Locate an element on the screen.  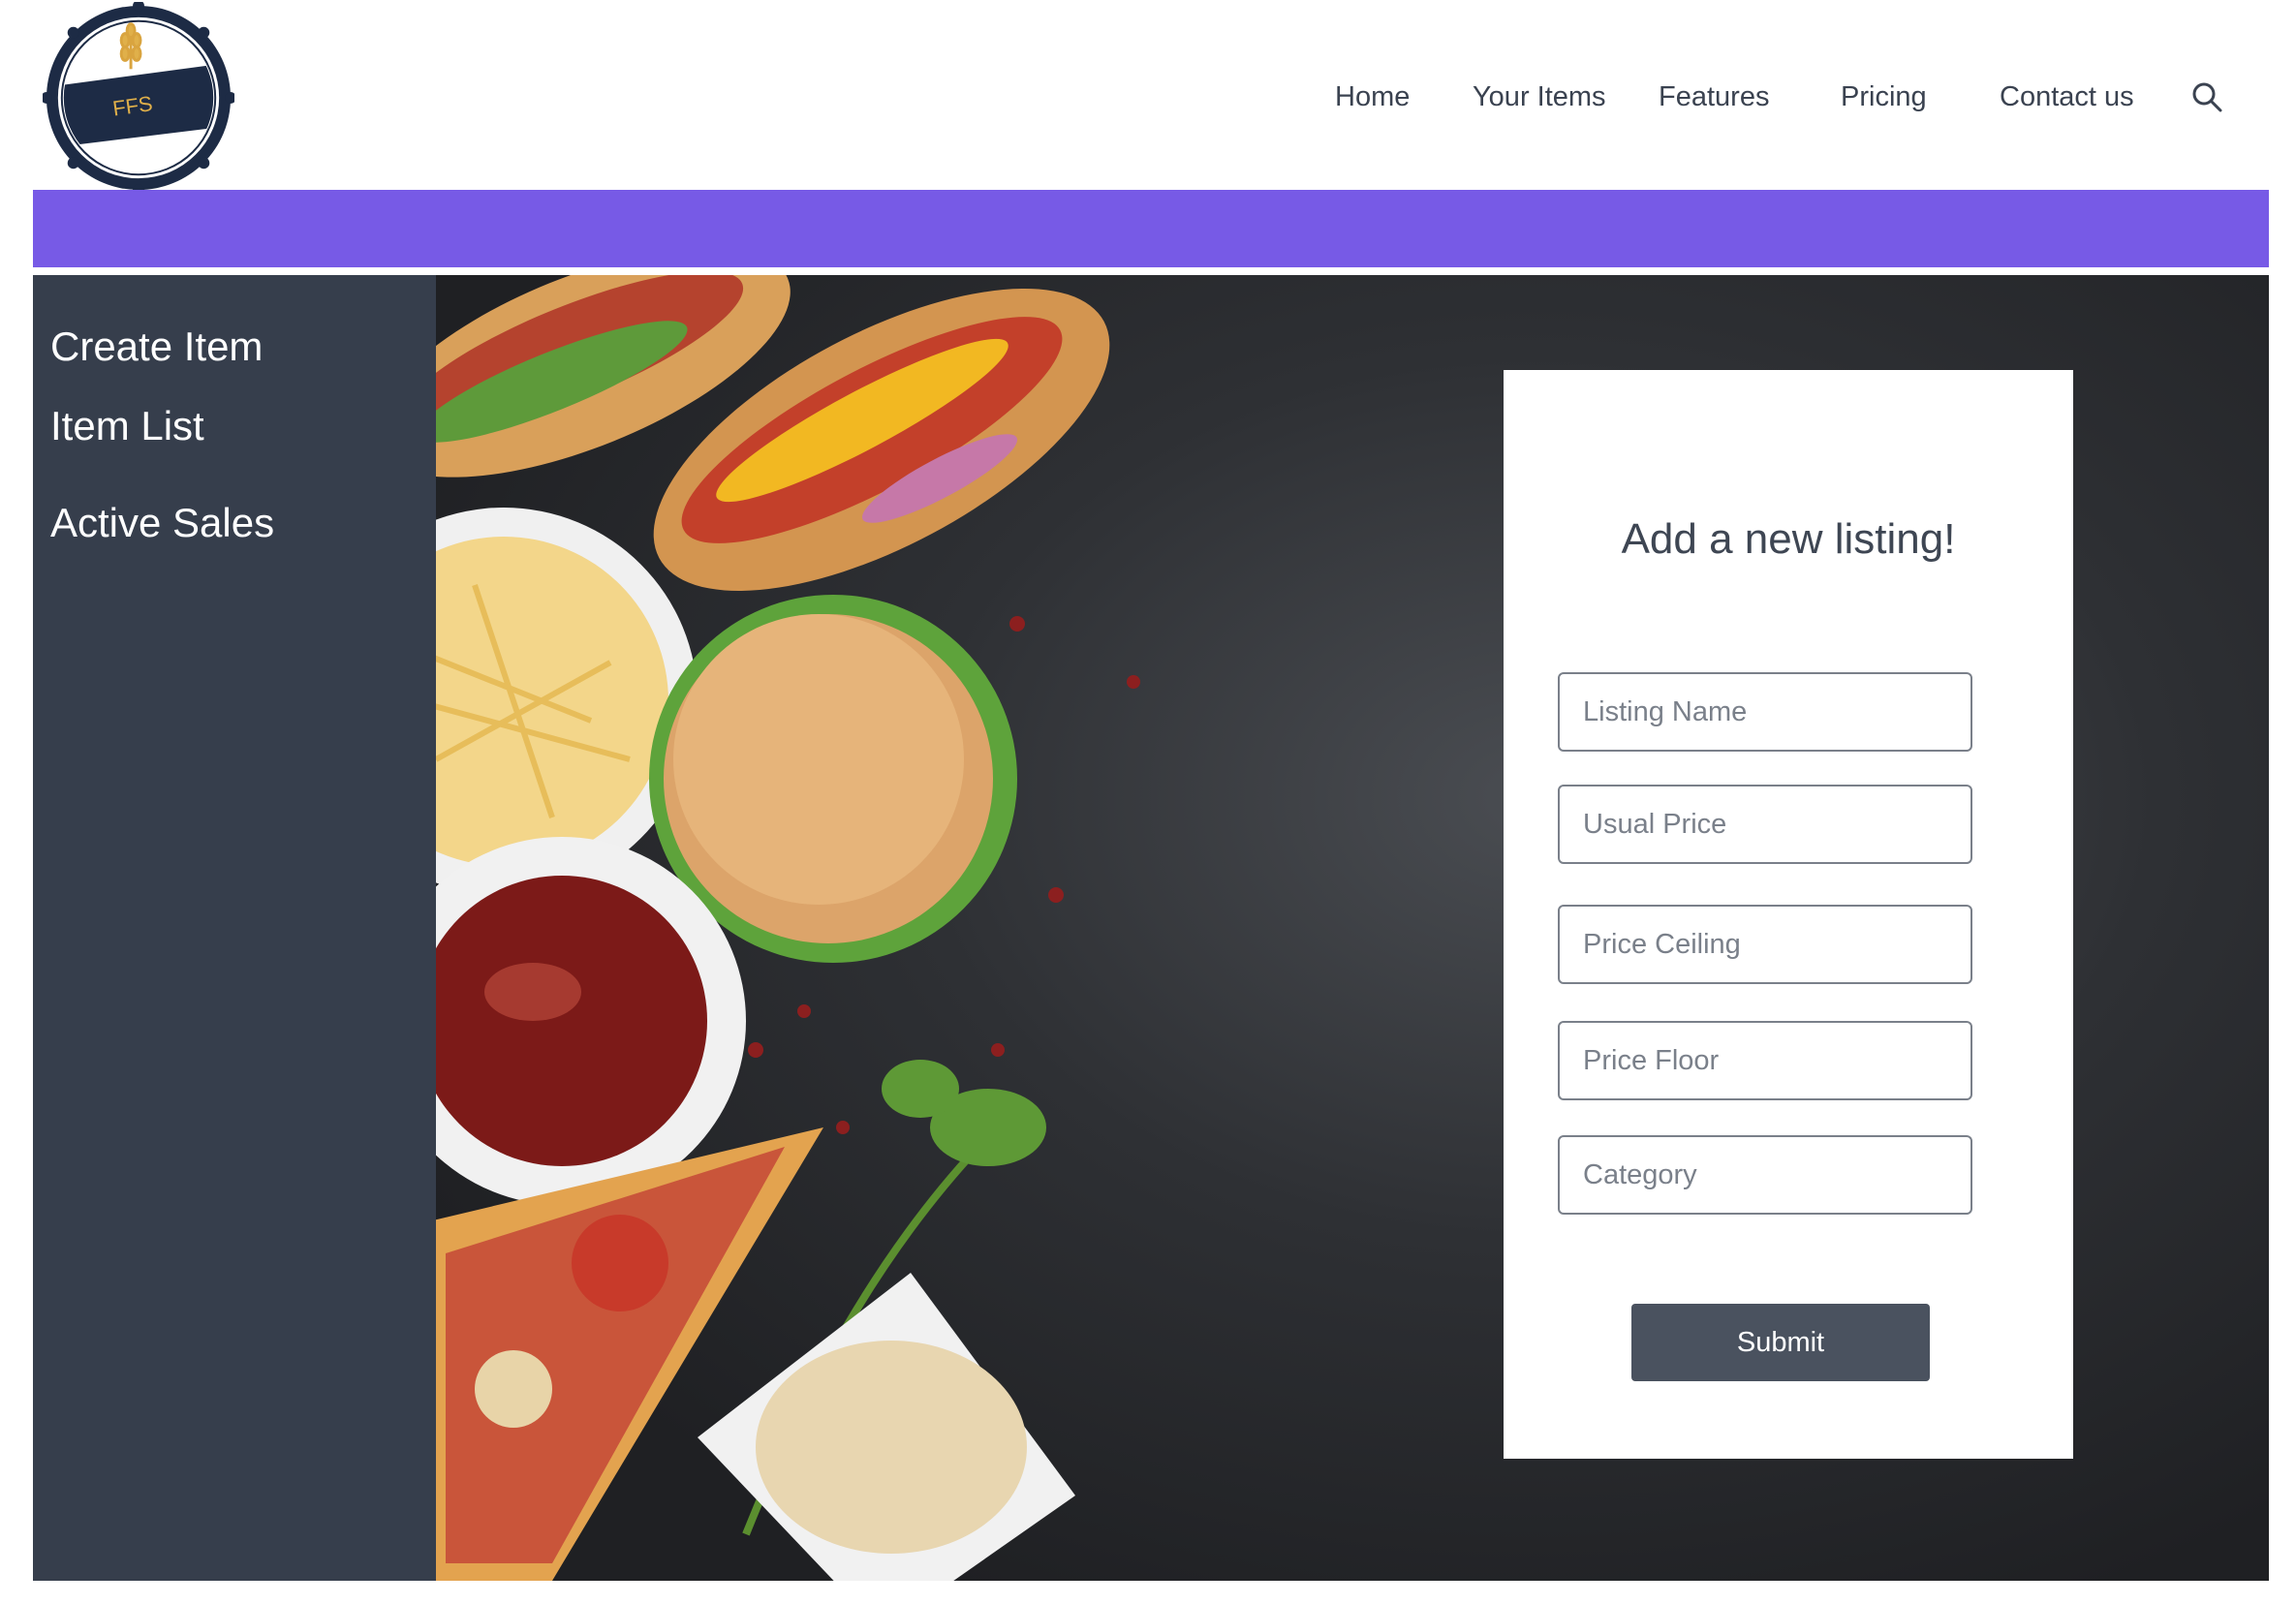
submit-button: Submit is located at coordinates (1780, 1342).